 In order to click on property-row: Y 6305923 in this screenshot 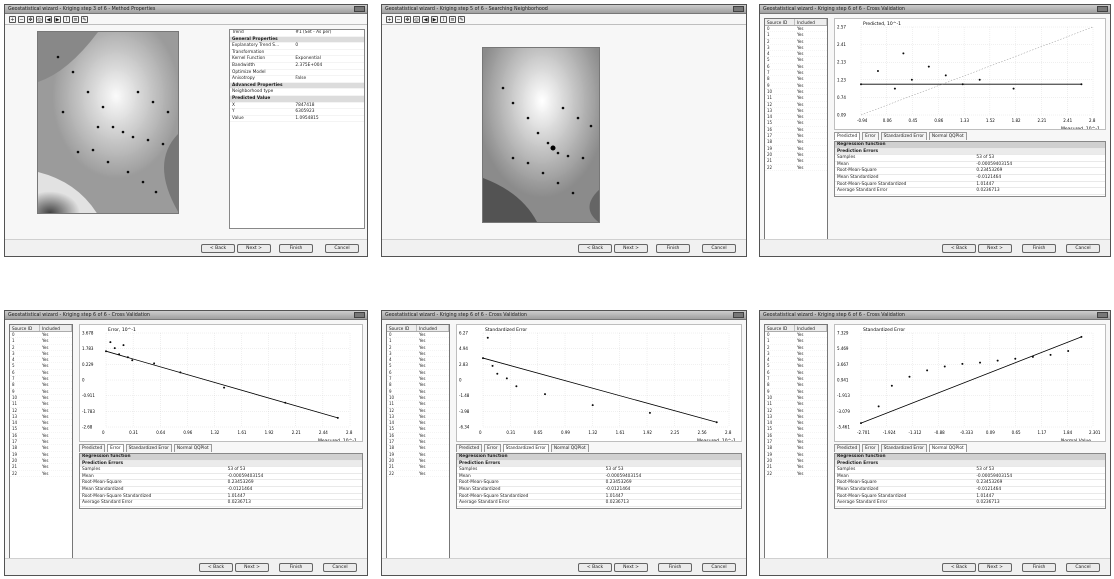, I will do `click(297, 112)`.